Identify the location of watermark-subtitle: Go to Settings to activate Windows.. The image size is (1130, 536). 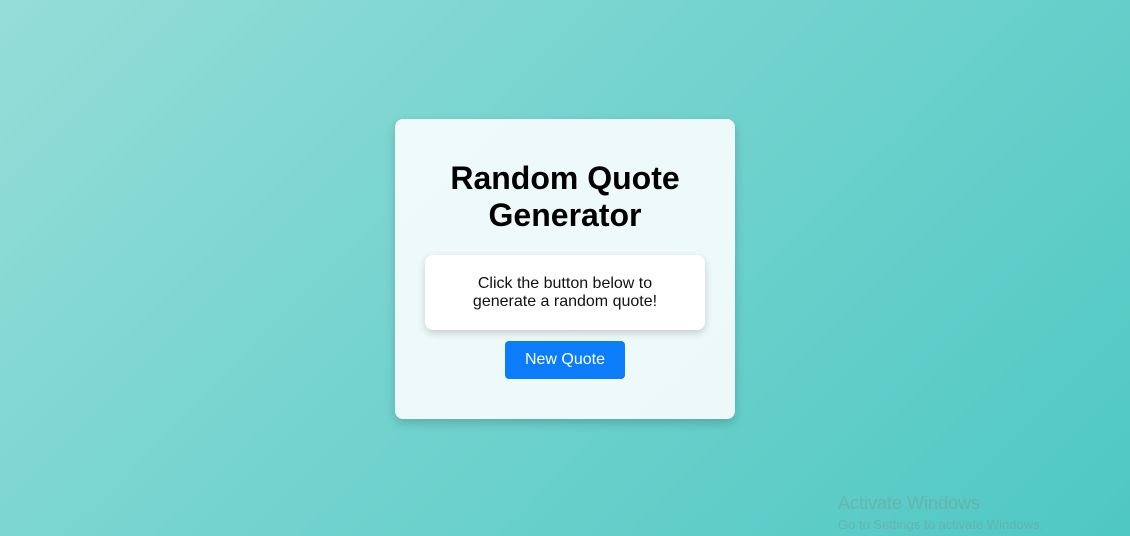
(941, 524).